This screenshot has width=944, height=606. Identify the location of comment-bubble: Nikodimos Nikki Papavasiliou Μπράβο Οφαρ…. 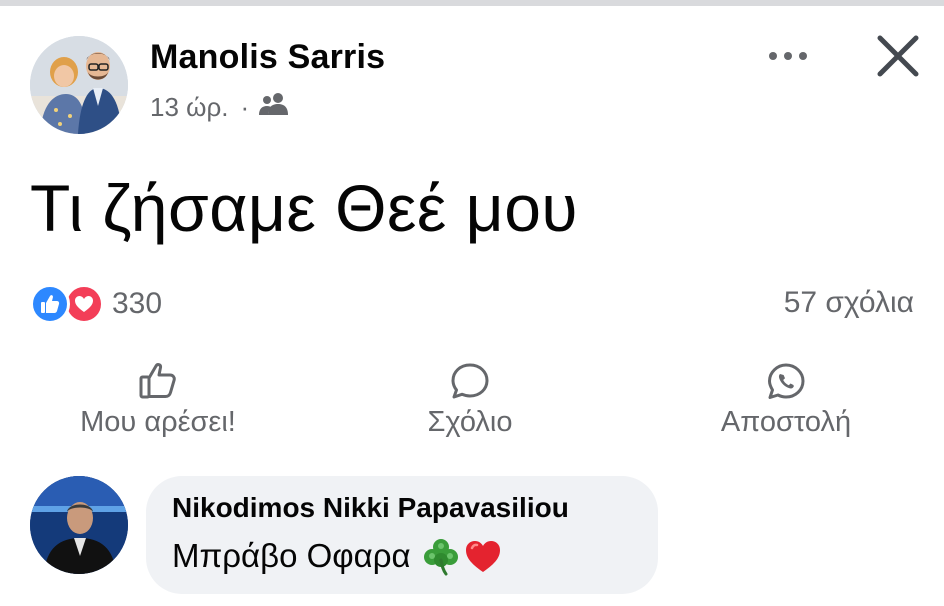
(402, 535).